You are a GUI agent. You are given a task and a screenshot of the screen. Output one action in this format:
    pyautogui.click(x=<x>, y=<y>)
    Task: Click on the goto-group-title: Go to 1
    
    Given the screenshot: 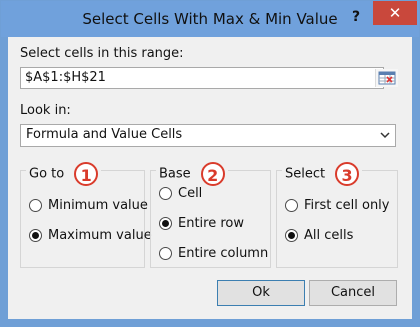 What is the action you would take?
    pyautogui.click(x=64, y=174)
    